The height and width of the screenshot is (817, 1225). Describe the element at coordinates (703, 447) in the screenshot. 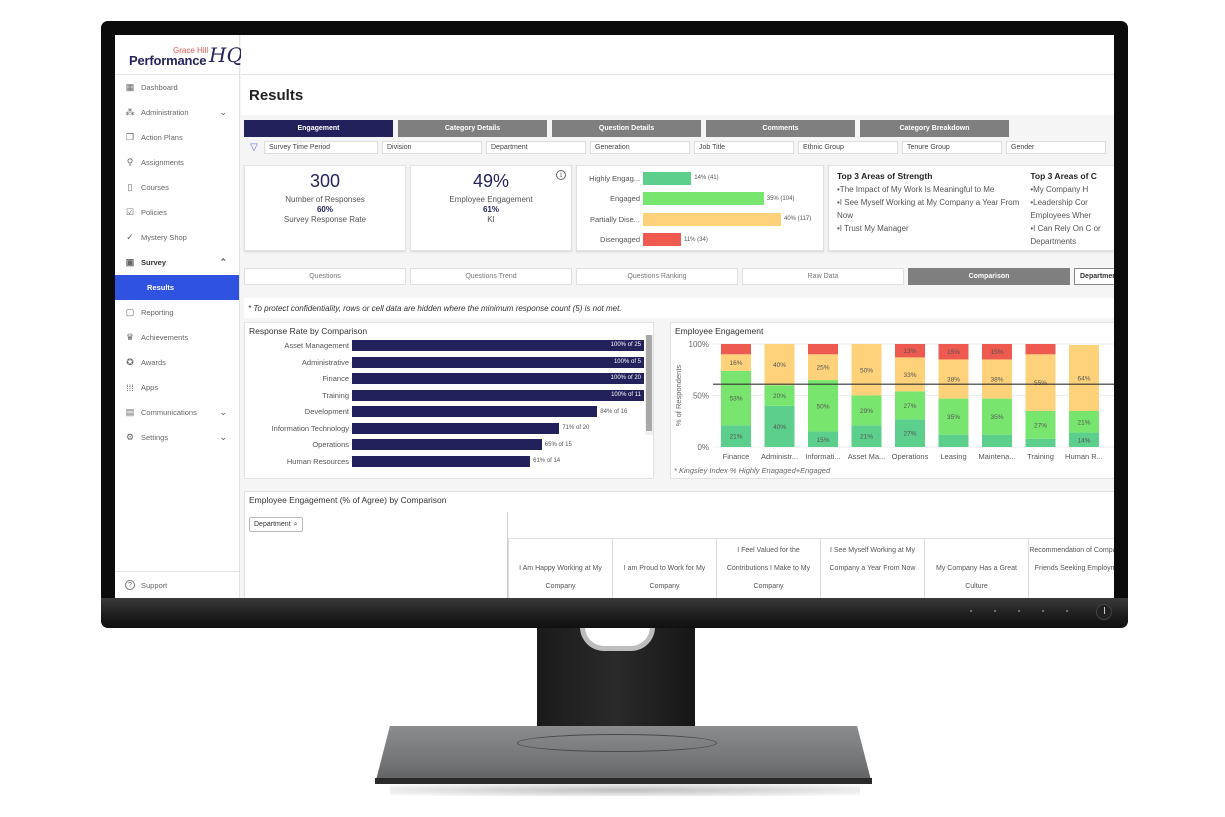

I see `y-tick-label: 0%` at that location.